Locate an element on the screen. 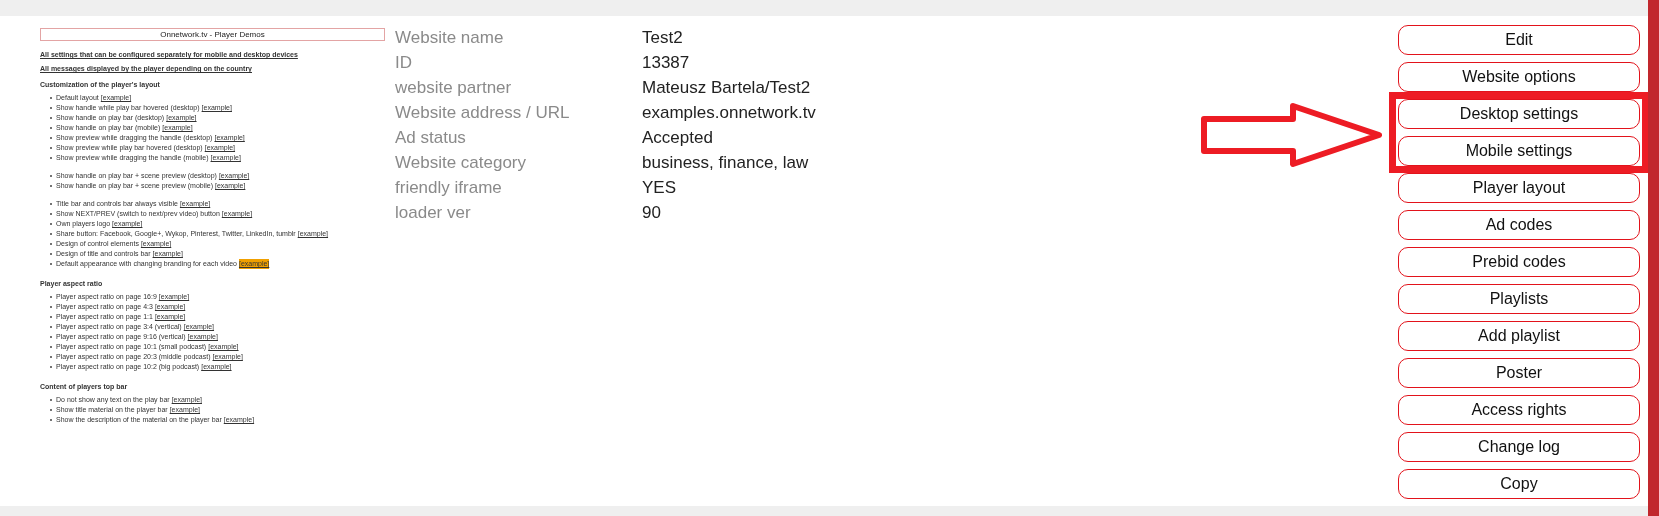 This screenshot has width=1659, height=516. menu-button: Poster is located at coordinates (1519, 373).